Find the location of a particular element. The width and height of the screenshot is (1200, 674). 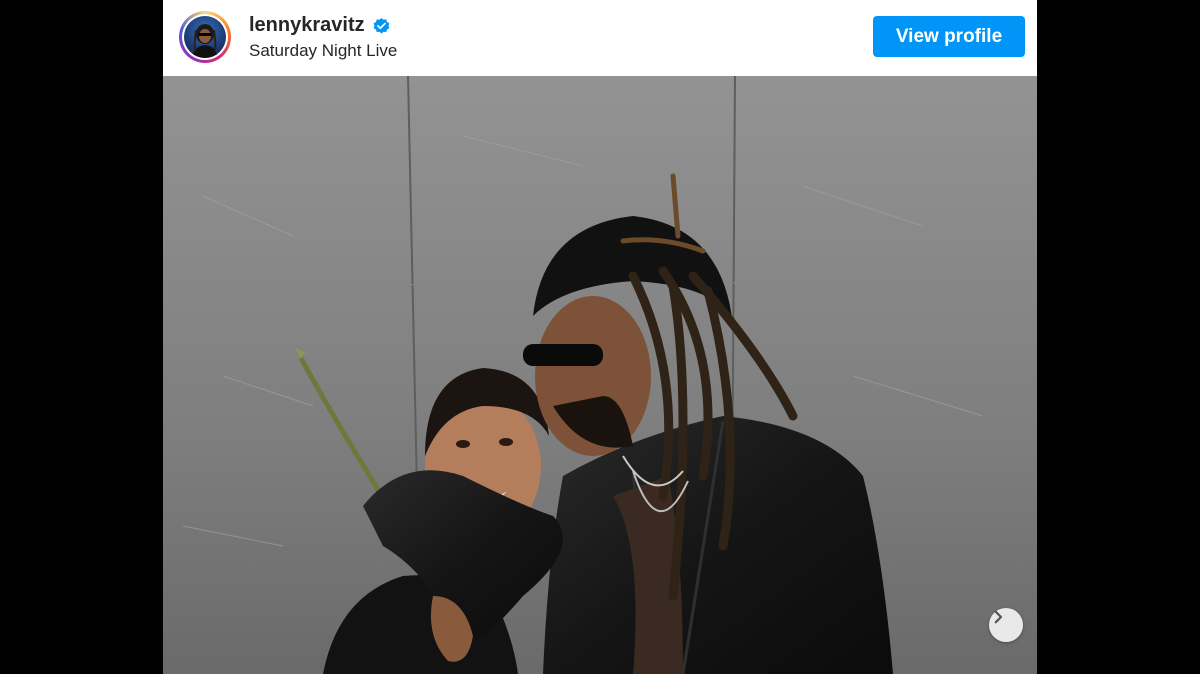

view-profile-button: View profile is located at coordinates (949, 36).